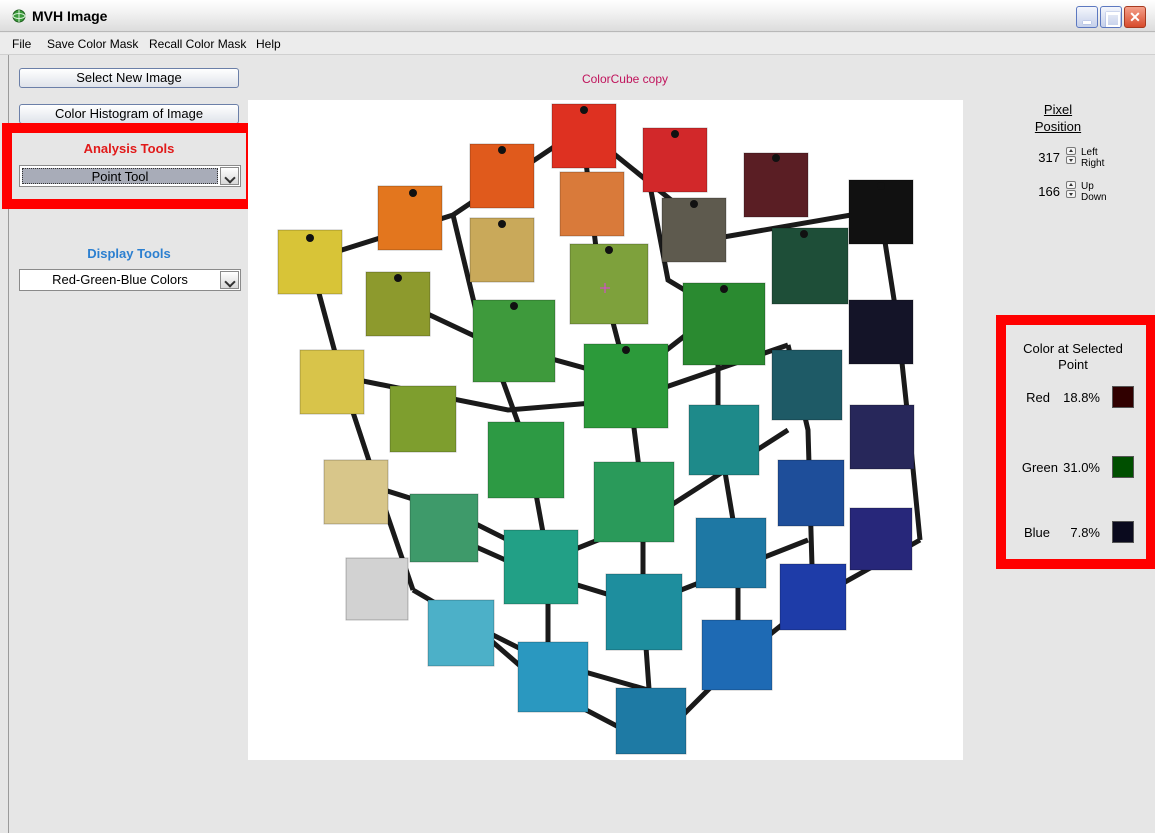 The image size is (1155, 833). Describe the element at coordinates (129, 78) in the screenshot. I see `select-new-image-button: Select New Image` at that location.